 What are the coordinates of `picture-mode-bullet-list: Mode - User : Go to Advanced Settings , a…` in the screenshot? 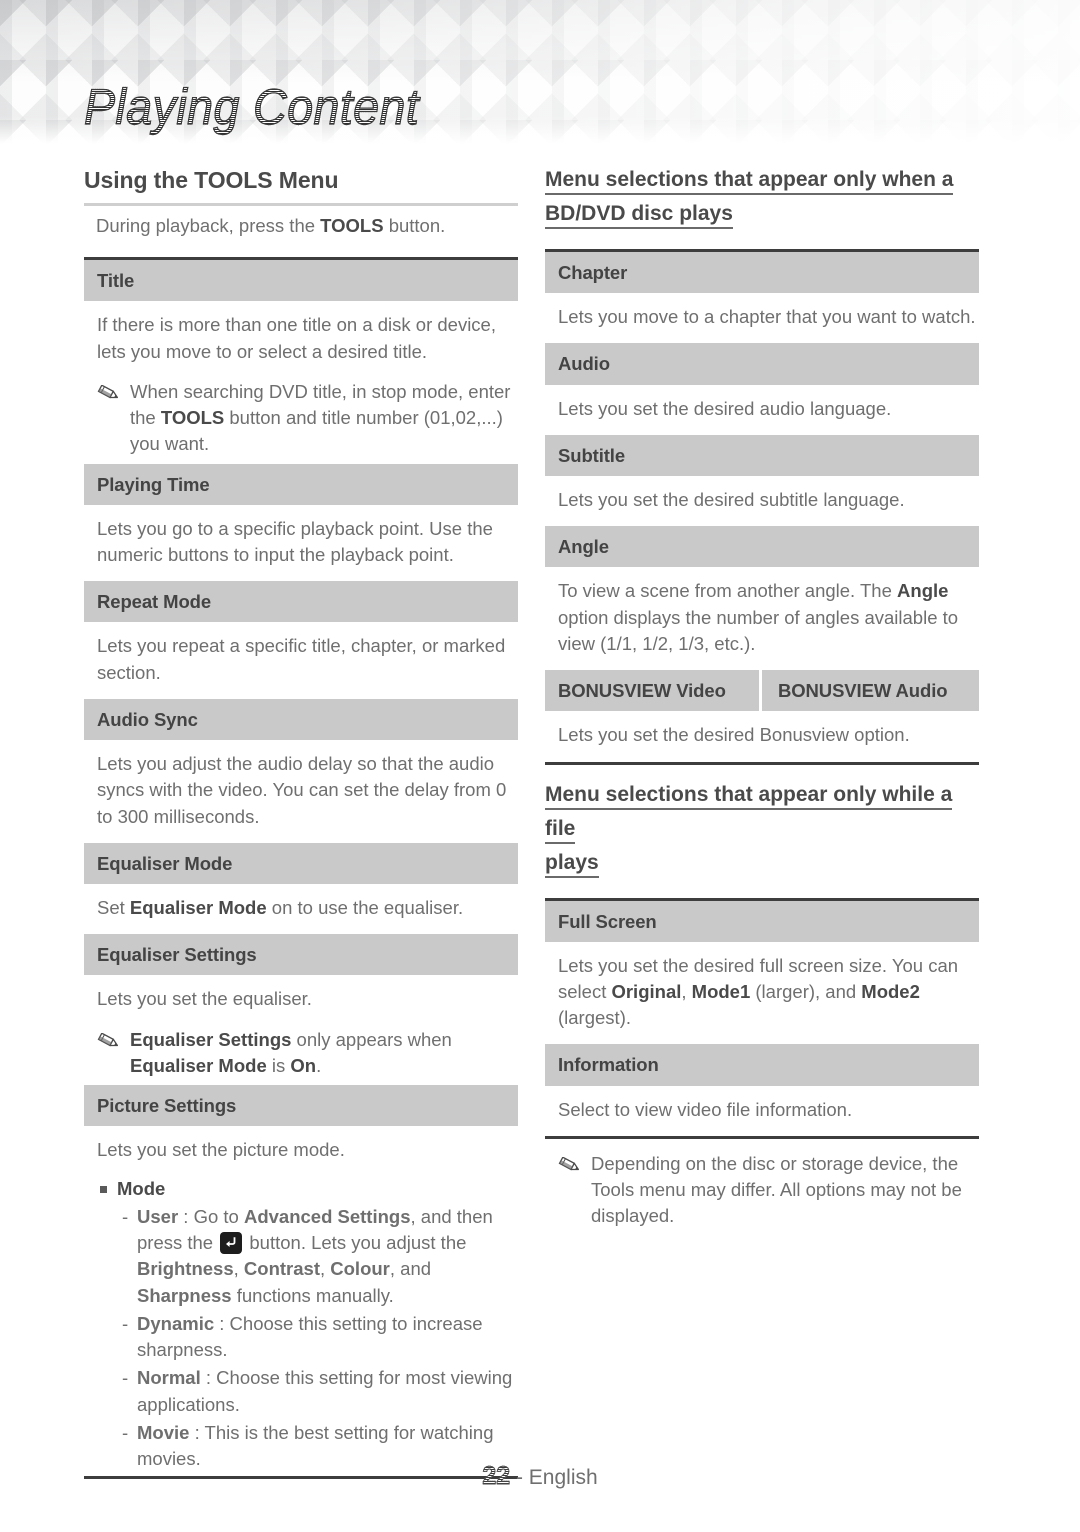 It's located at (301, 1325).